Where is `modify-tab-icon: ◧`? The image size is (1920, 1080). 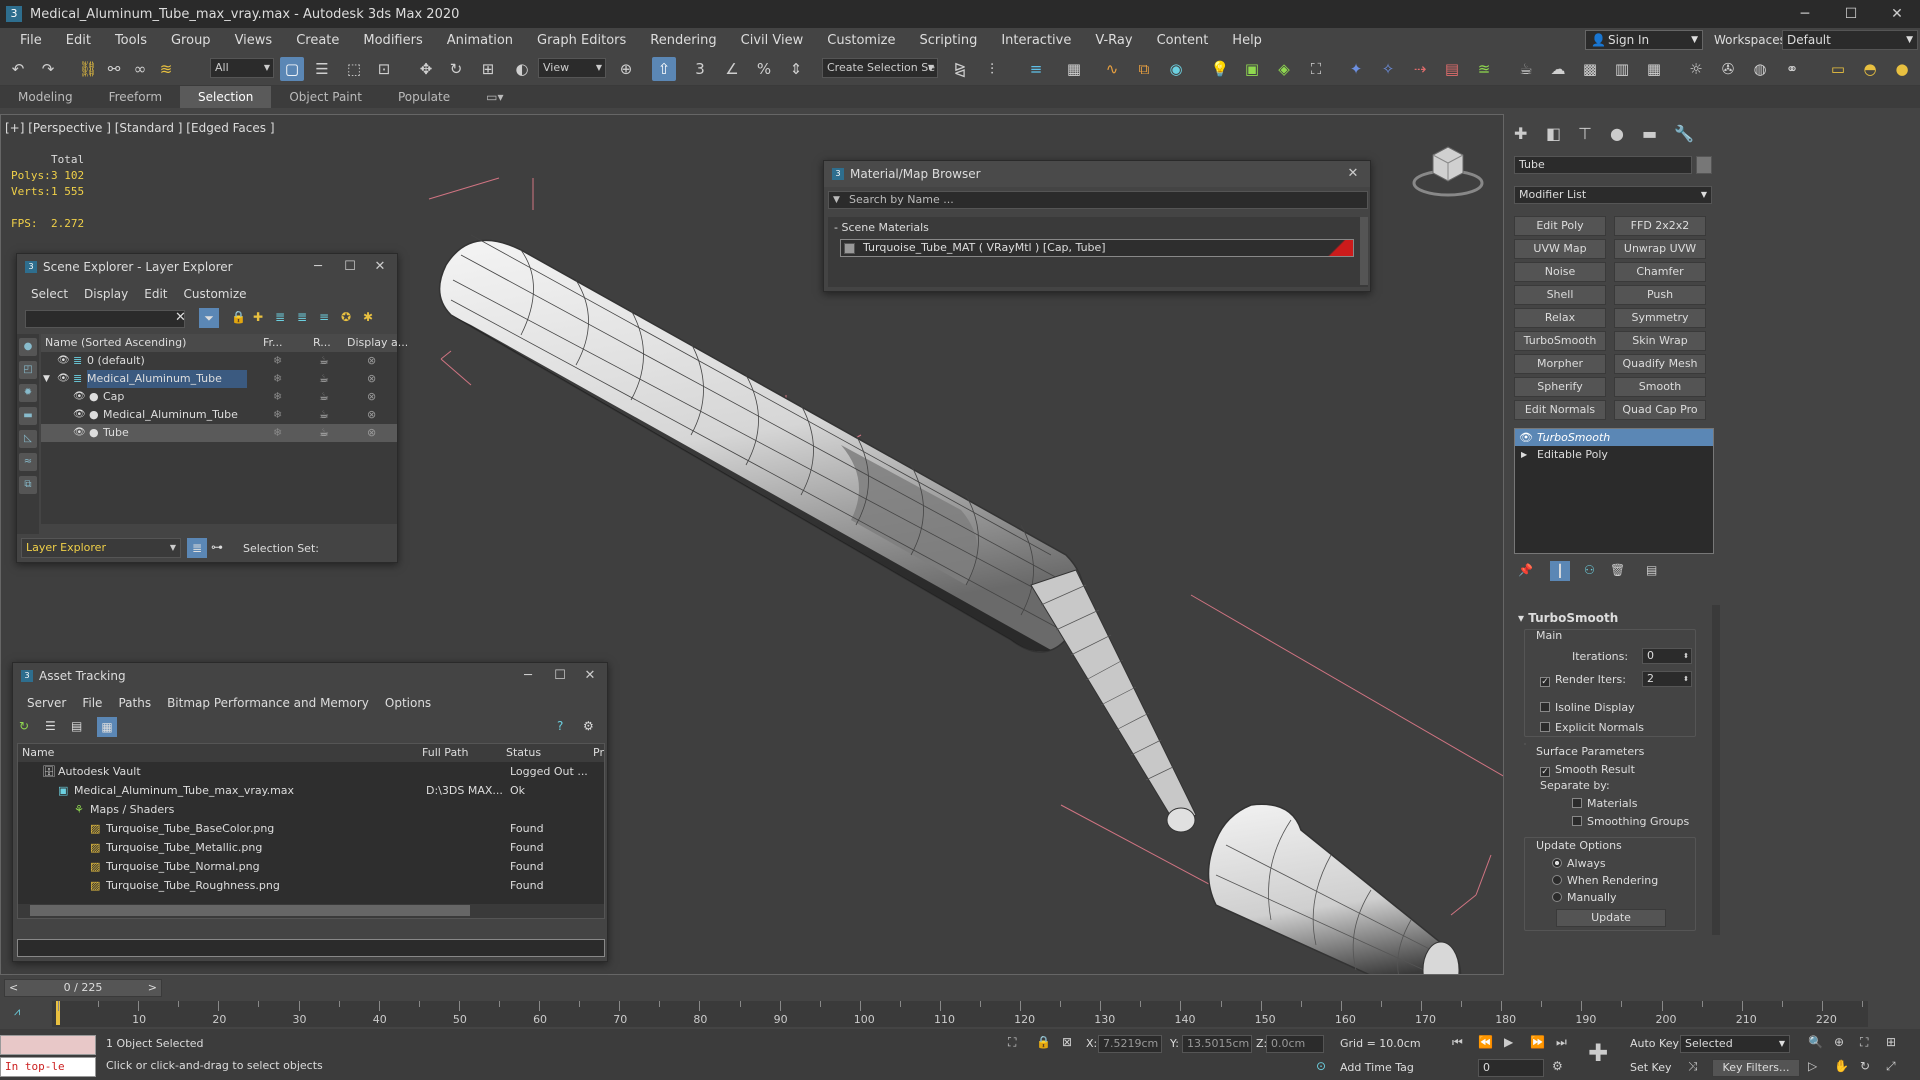 modify-tab-icon: ◧ is located at coordinates (1553, 133).